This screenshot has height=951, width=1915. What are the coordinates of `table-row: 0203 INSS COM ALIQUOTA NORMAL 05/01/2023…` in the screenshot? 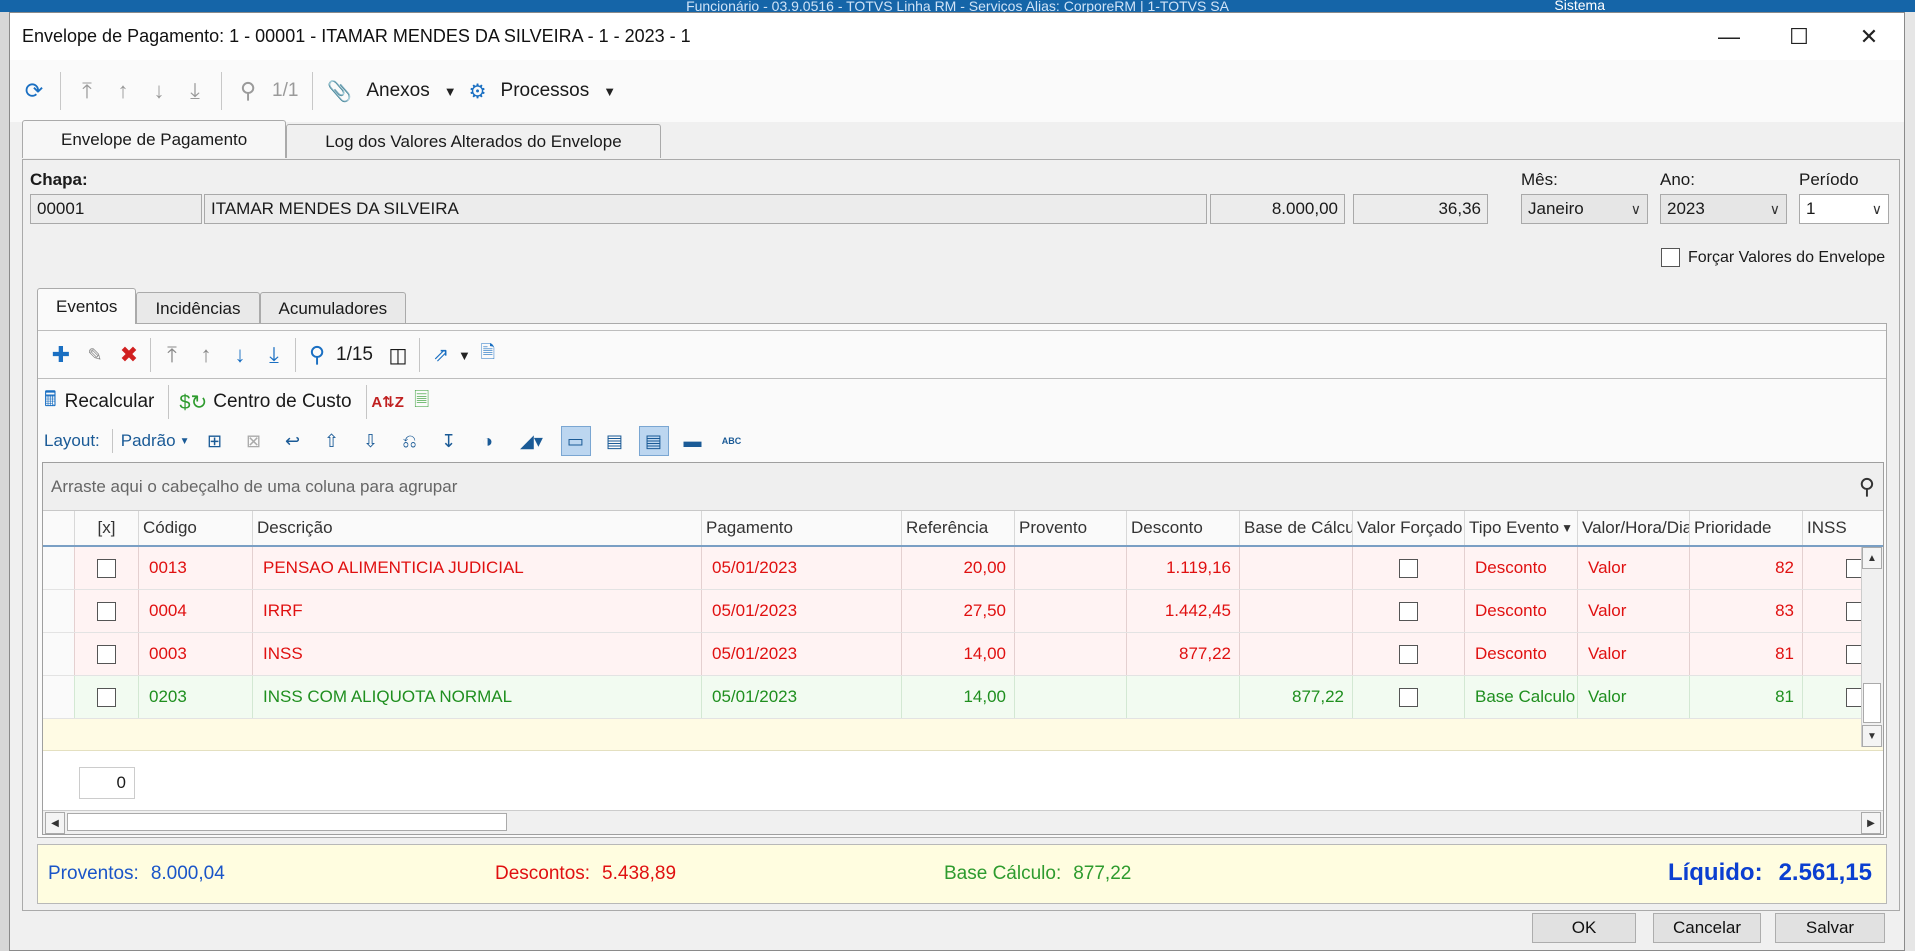 It's located at (963, 697).